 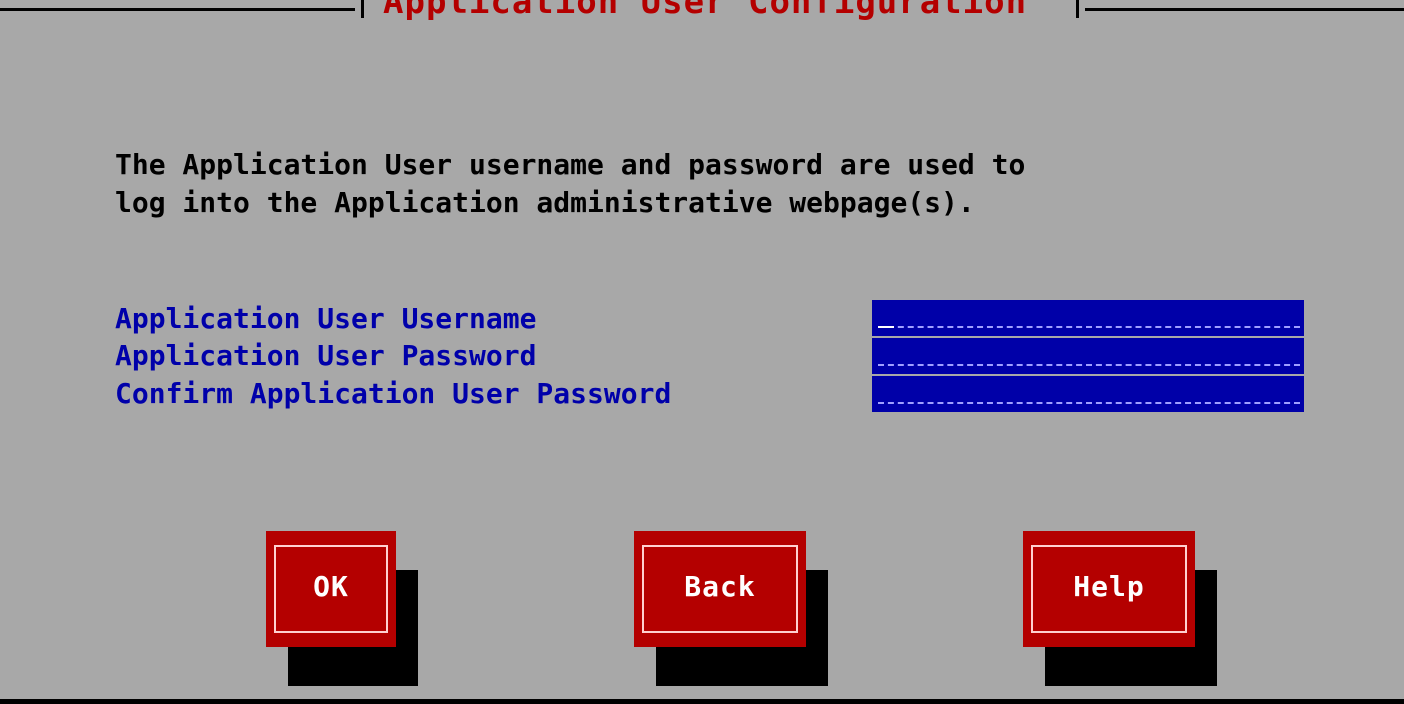 I want to click on dialog-title: Application User Configuration, so click(x=705, y=11).